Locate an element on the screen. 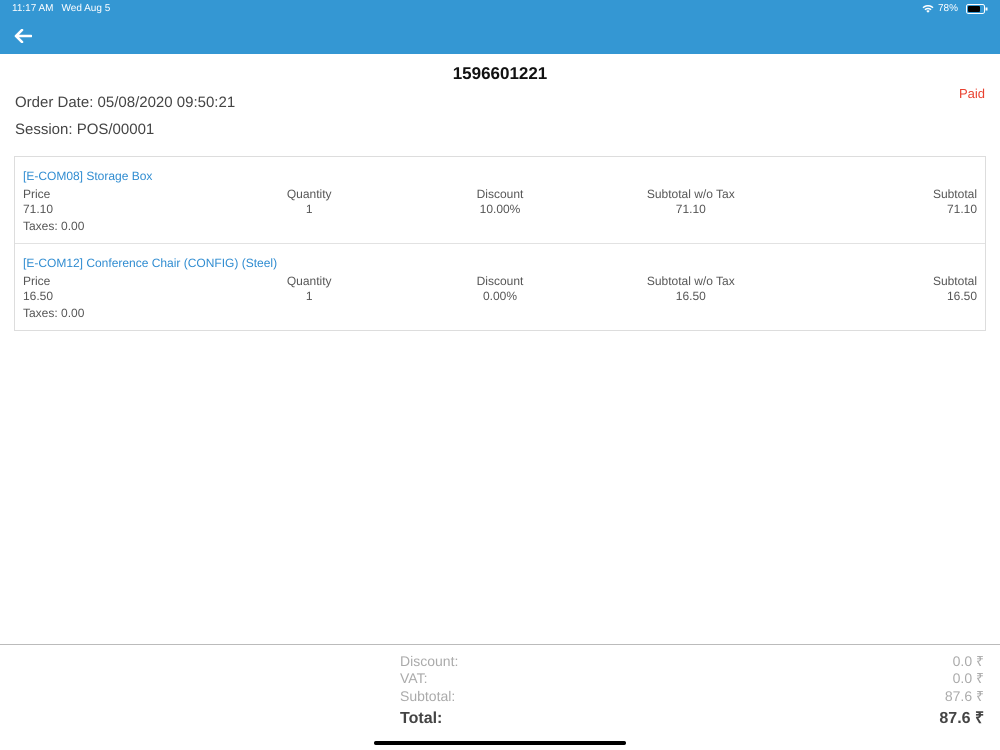 The image size is (1000, 750). field-value: 10.00% is located at coordinates (500, 209).